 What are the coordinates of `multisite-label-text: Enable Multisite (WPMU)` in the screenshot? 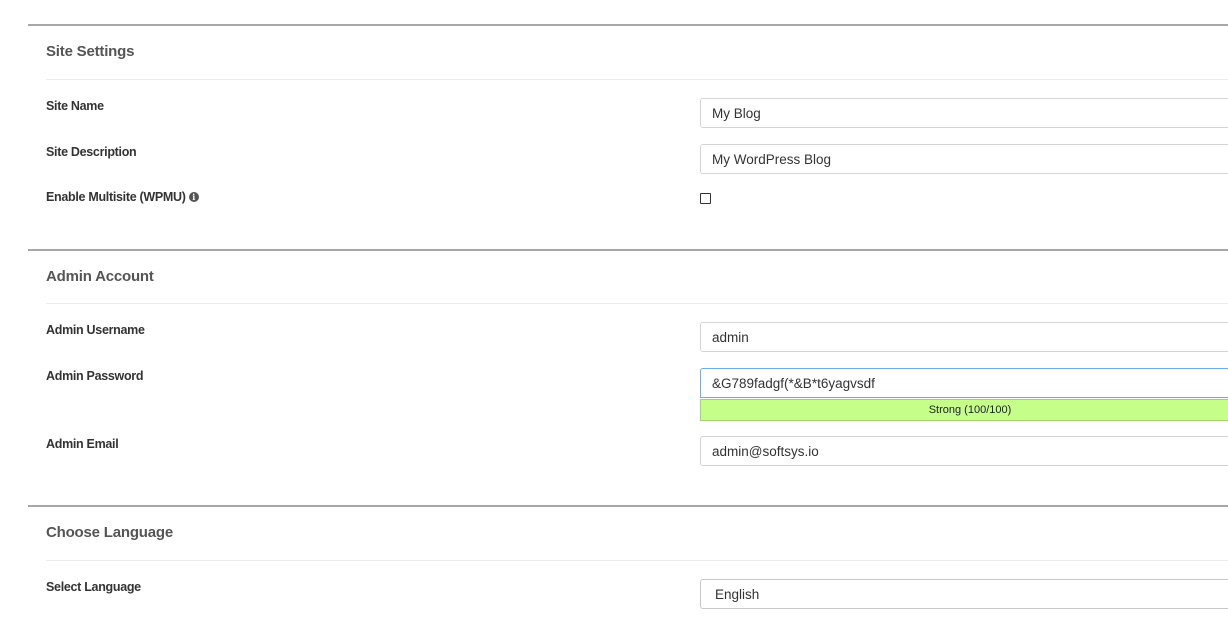 It's located at (116, 197).